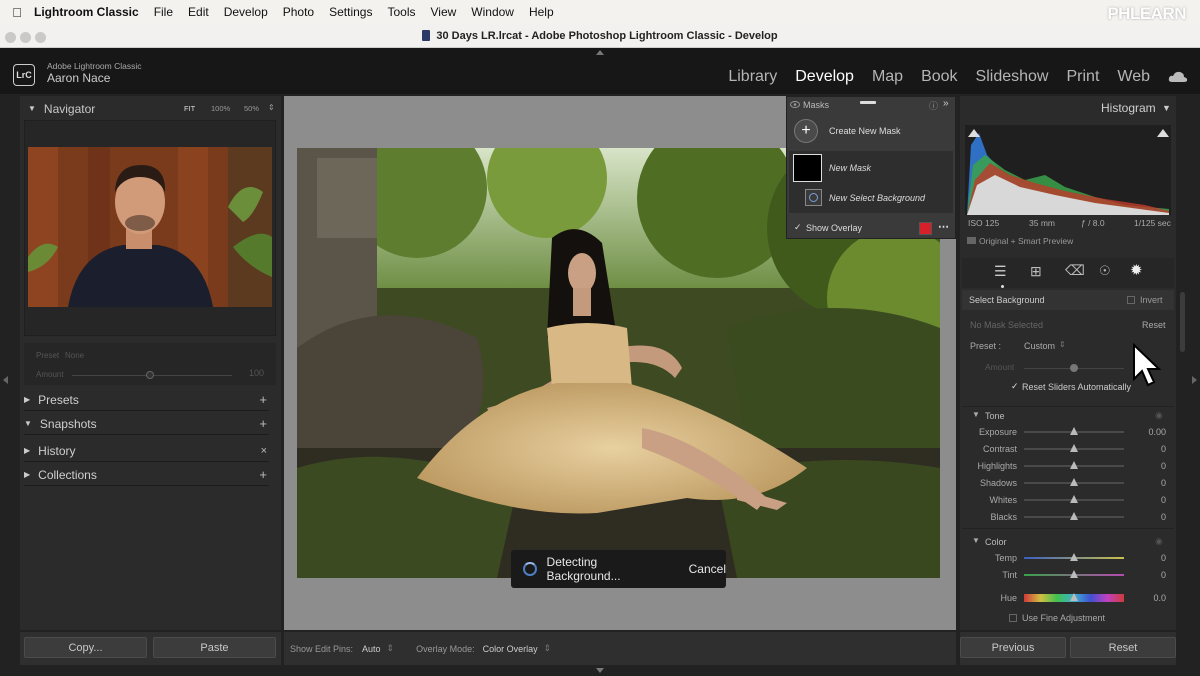 Image resolution: width=1200 pixels, height=676 pixels. I want to click on menu-view: View, so click(443, 12).